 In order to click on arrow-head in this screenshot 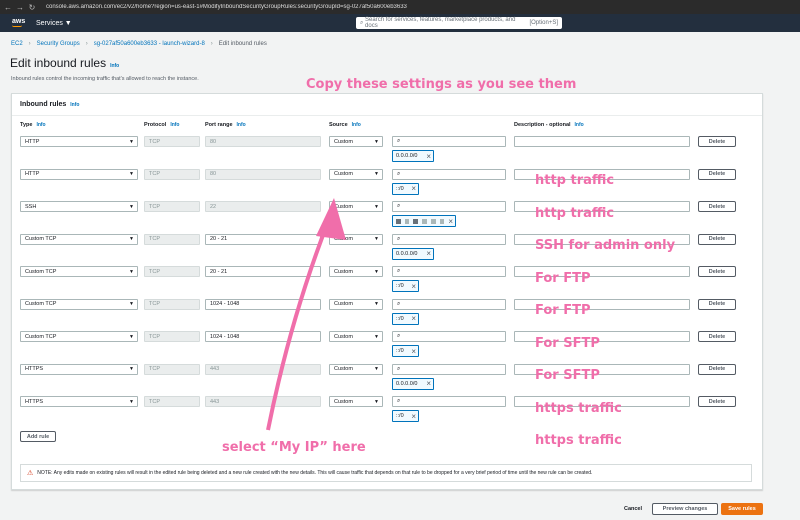, I will do `click(331, 219)`.